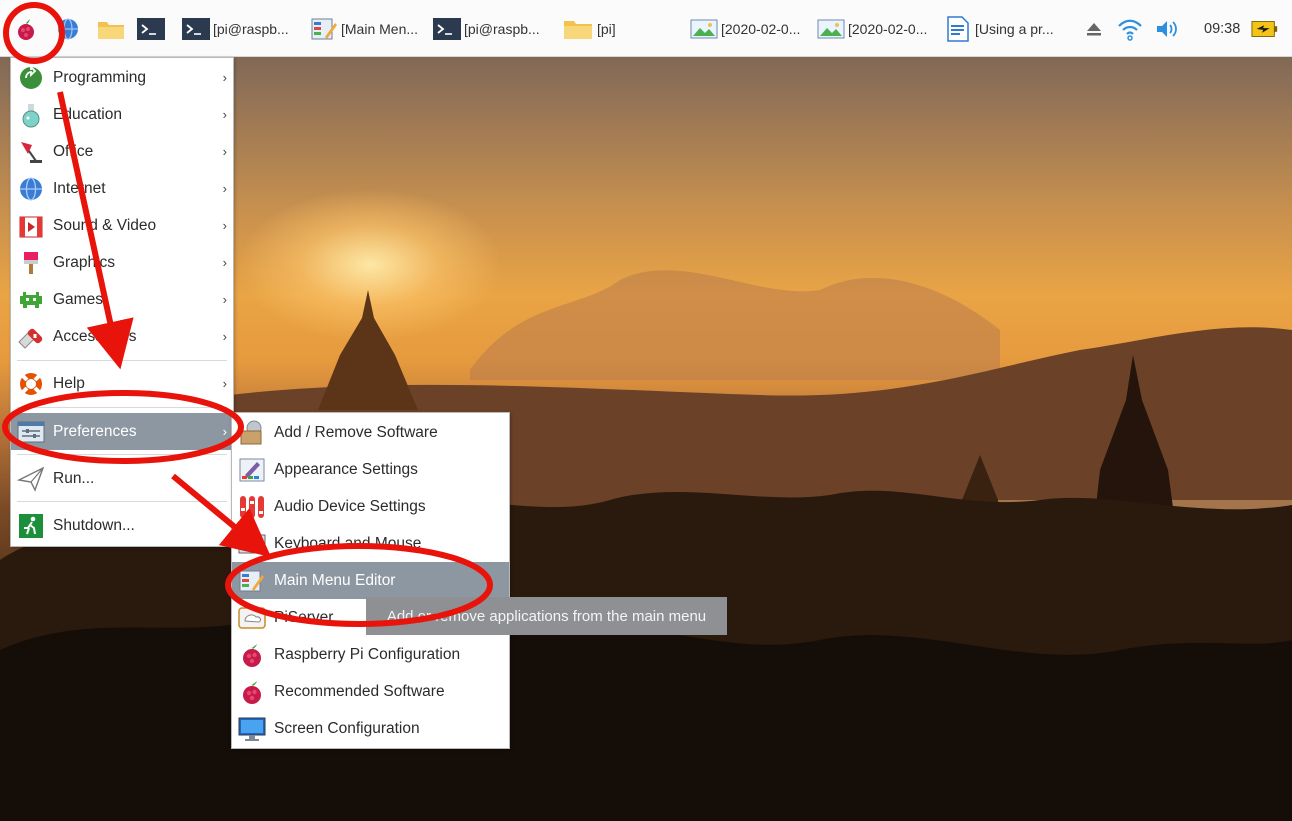 The width and height of the screenshot is (1292, 821). What do you see at coordinates (252, 470) in the screenshot?
I see `appearance-icon` at bounding box center [252, 470].